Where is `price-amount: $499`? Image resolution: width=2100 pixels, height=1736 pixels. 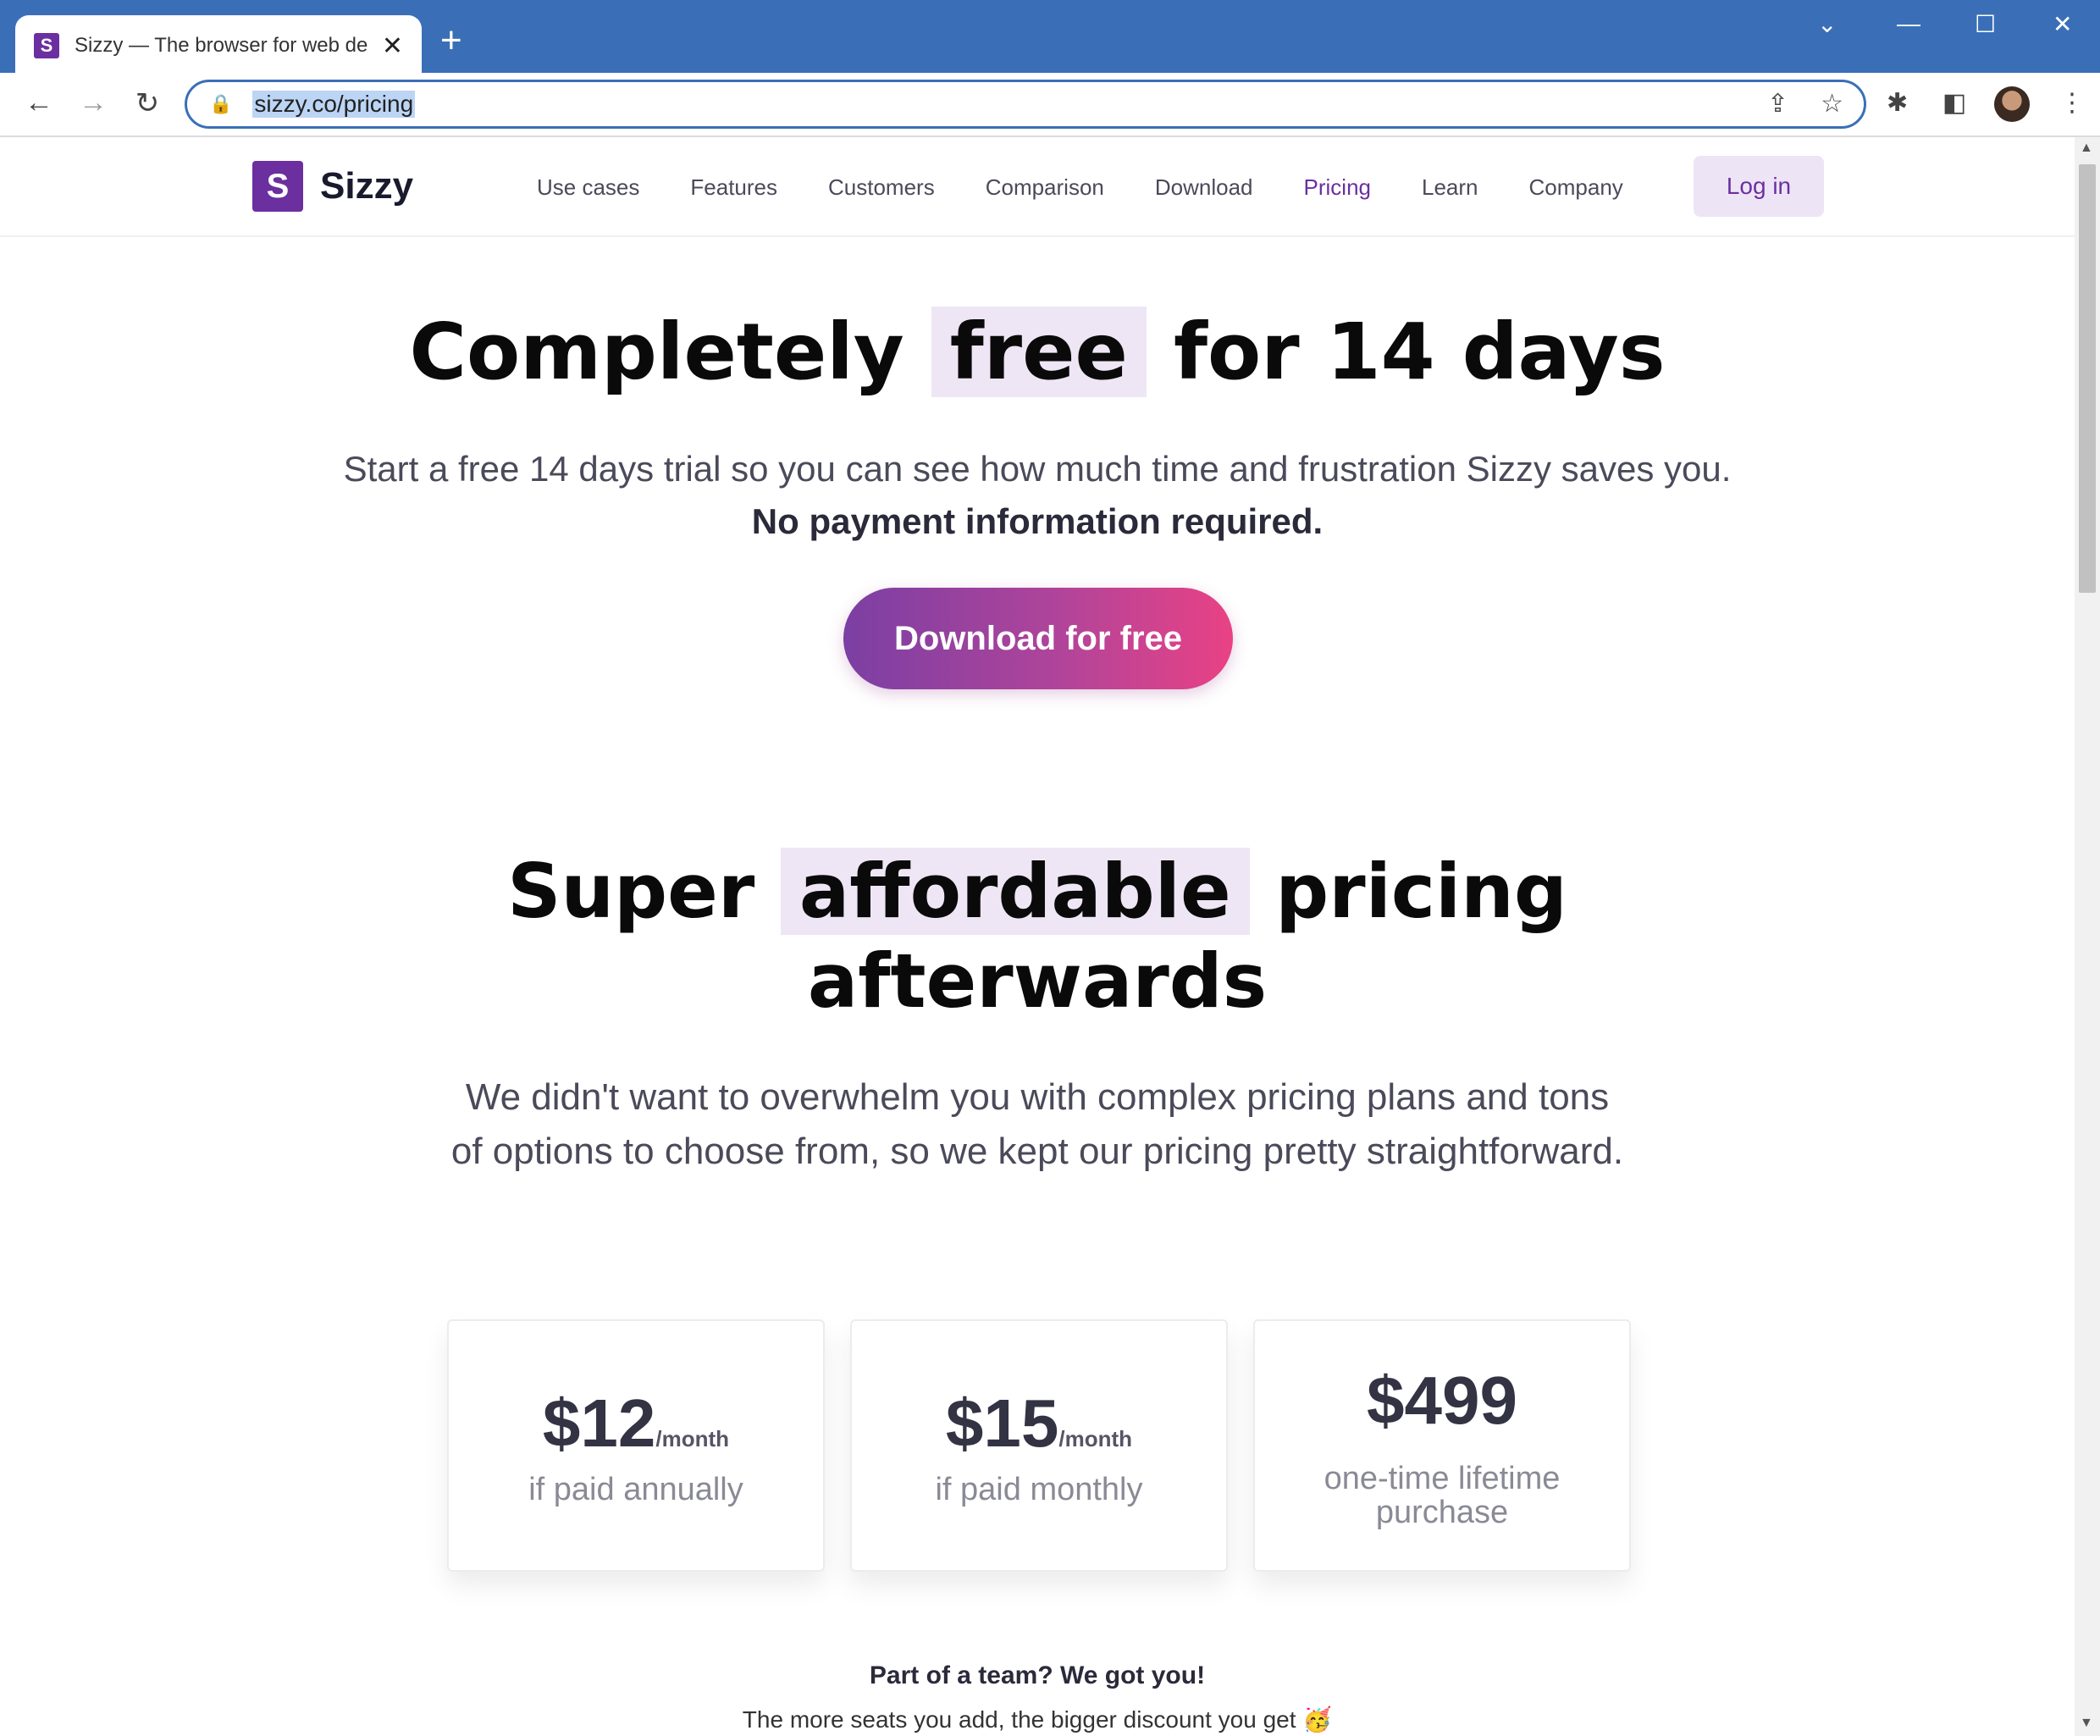
price-amount: $499 is located at coordinates (1442, 1400).